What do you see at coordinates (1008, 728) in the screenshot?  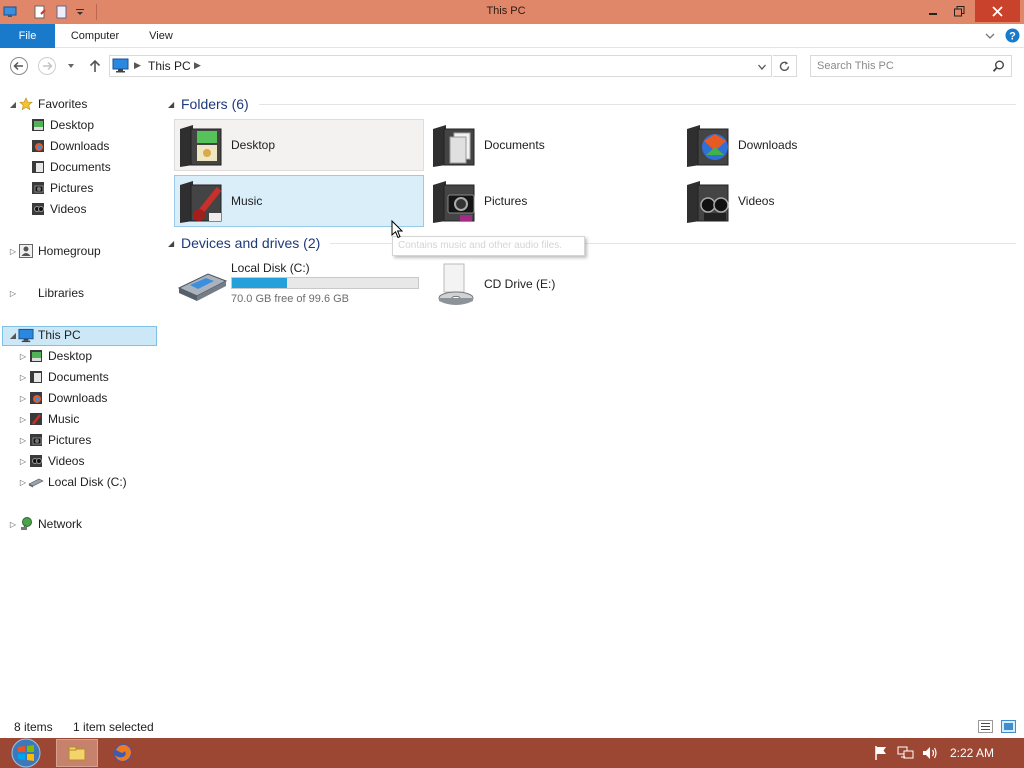 I see `large-icons-view-icon` at bounding box center [1008, 728].